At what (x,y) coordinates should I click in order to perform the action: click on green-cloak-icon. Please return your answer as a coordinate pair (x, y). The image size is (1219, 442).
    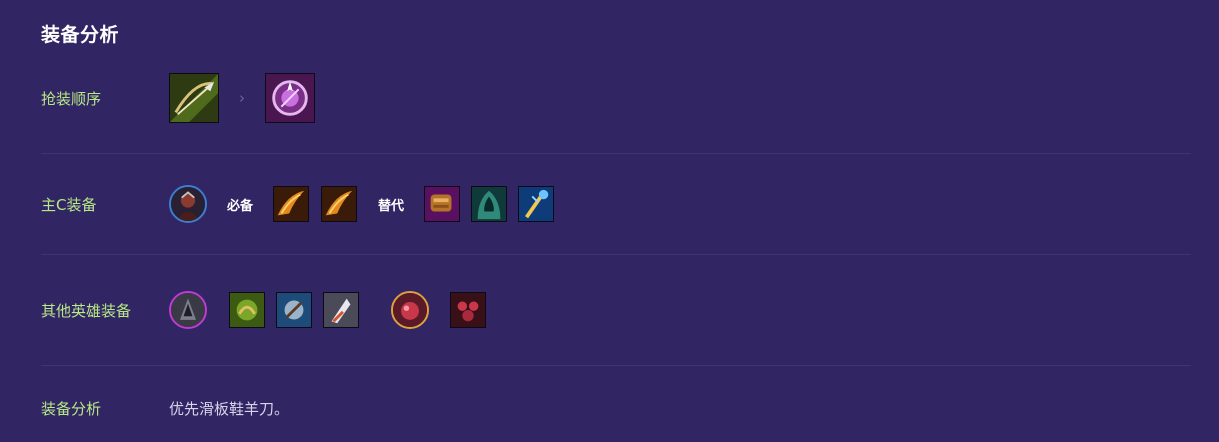
    Looking at the image, I should click on (489, 204).